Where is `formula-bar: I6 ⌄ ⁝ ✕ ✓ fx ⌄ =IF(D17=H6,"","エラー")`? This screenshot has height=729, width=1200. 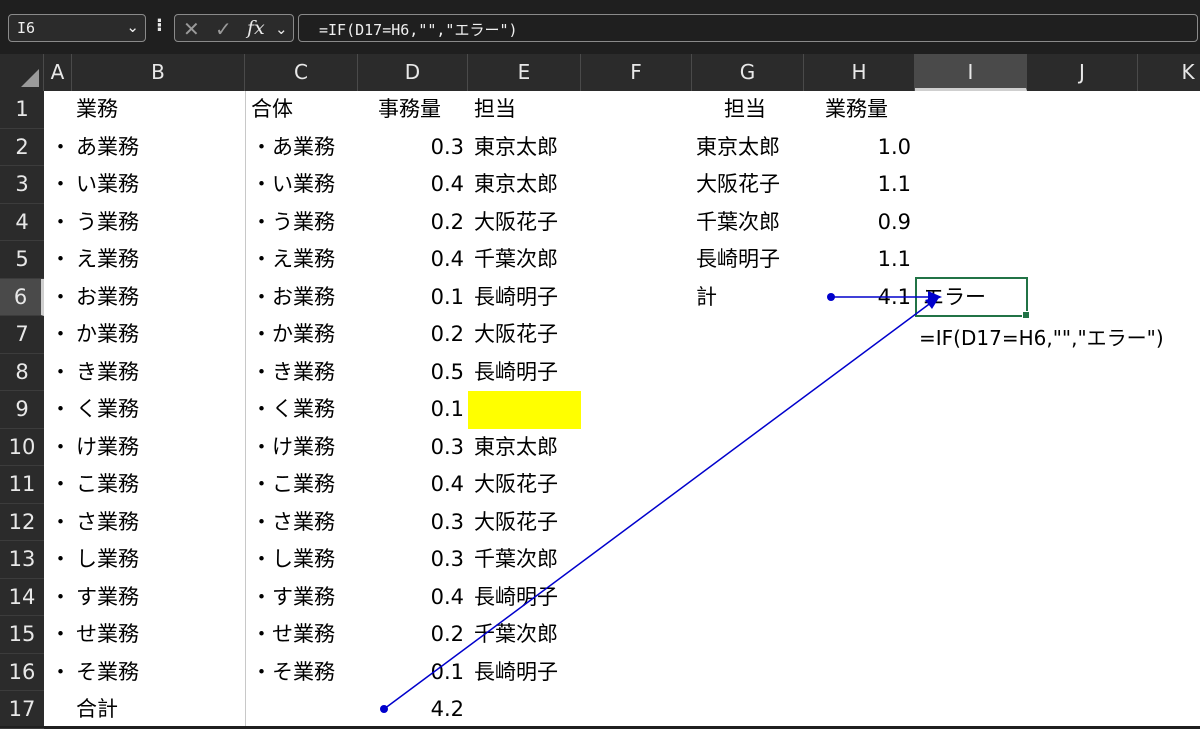 formula-bar: I6 ⌄ ⁝ ✕ ✓ fx ⌄ =IF(D17=H6,"","エラー") is located at coordinates (600, 27).